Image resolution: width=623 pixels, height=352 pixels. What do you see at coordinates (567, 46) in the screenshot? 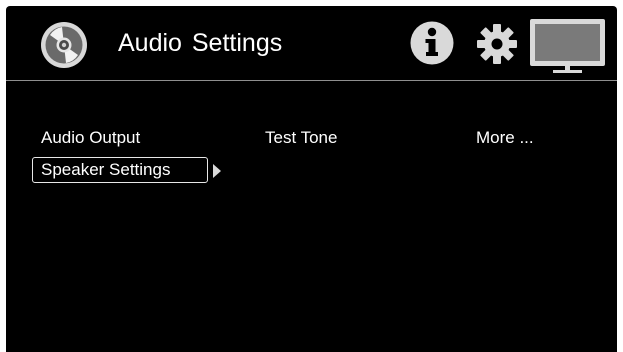
I see `tv-icon` at bounding box center [567, 46].